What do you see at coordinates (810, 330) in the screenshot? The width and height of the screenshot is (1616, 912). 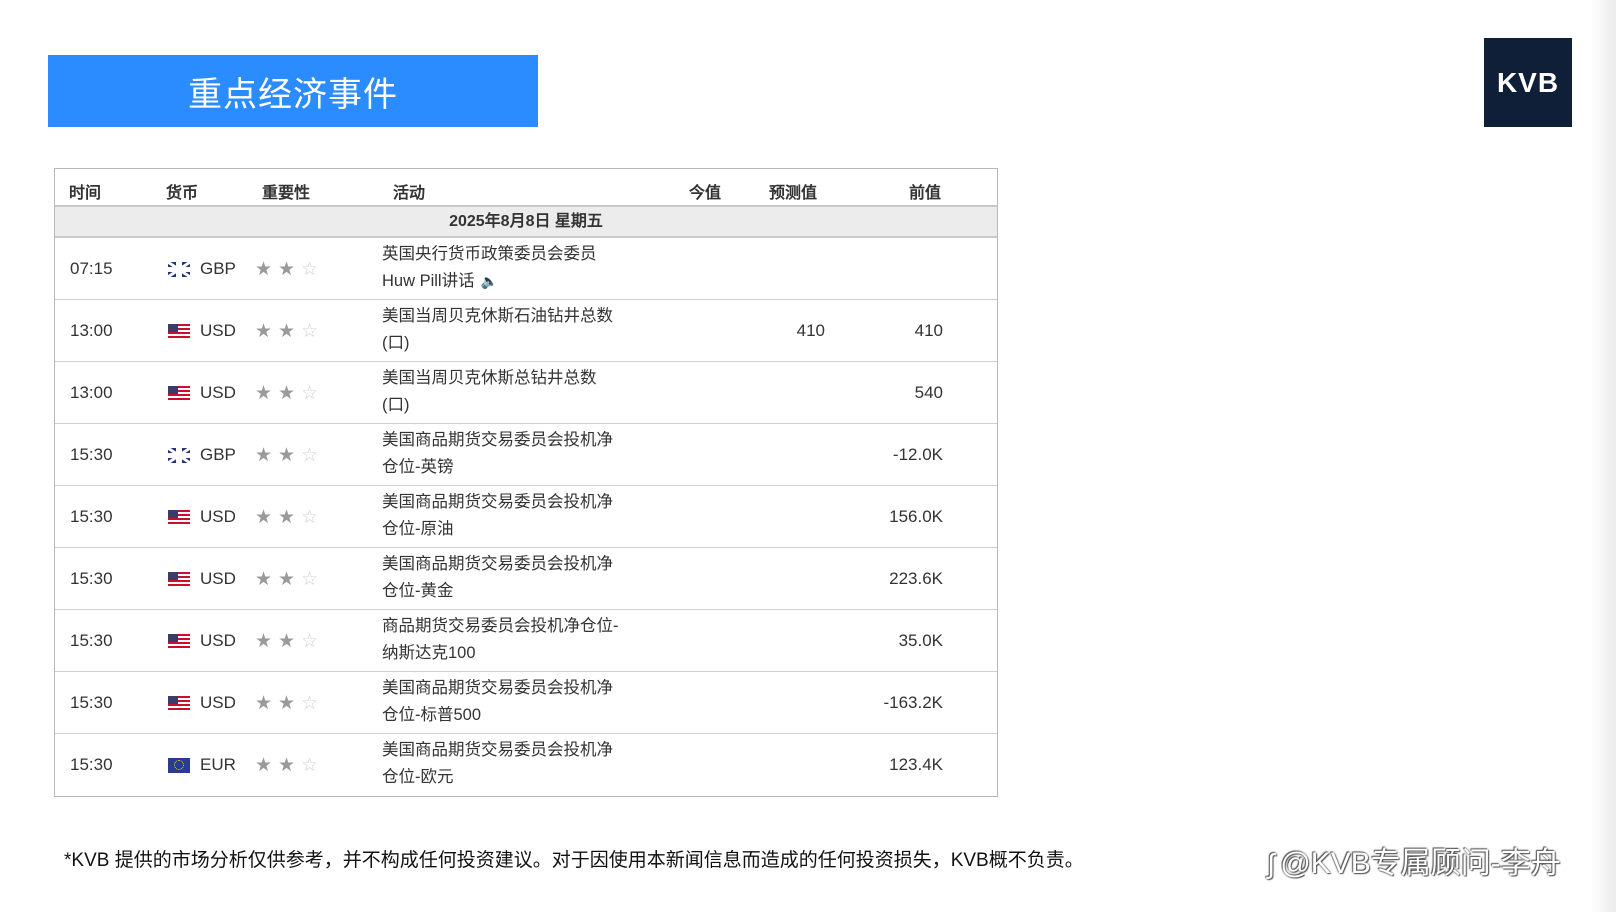 I see `forecast-value: 410` at bounding box center [810, 330].